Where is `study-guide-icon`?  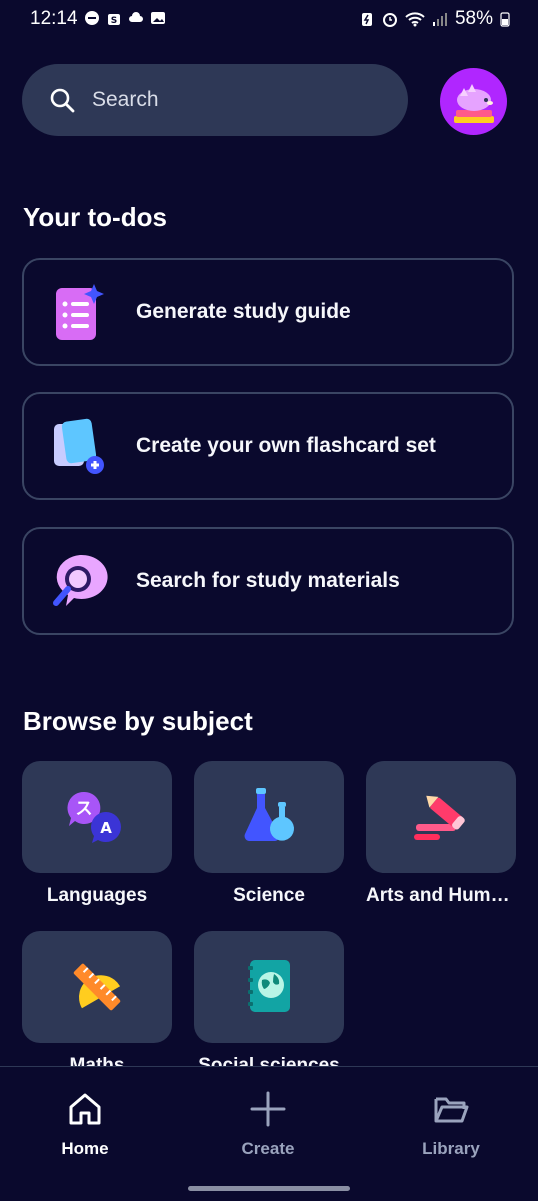 study-guide-icon is located at coordinates (80, 312).